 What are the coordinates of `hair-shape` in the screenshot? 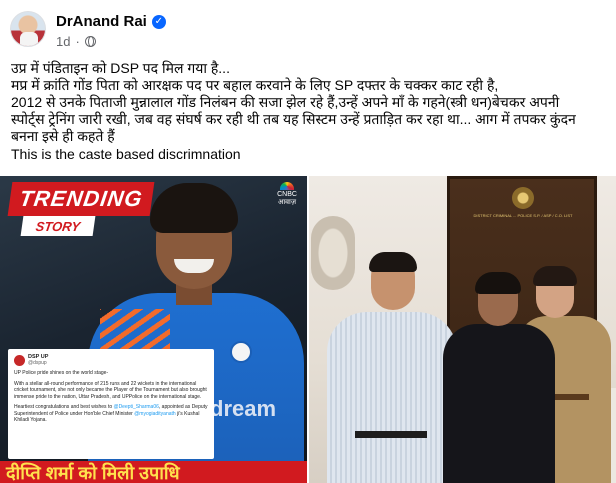 It's located at (194, 208).